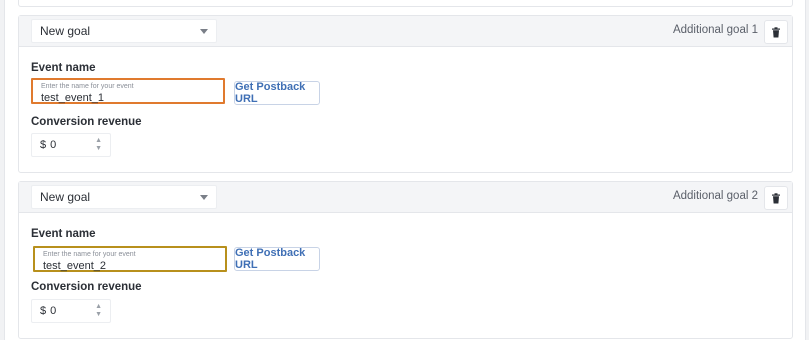 The height and width of the screenshot is (340, 809). Describe the element at coordinates (715, 196) in the screenshot. I see `goal-label: Additional goal 2` at that location.